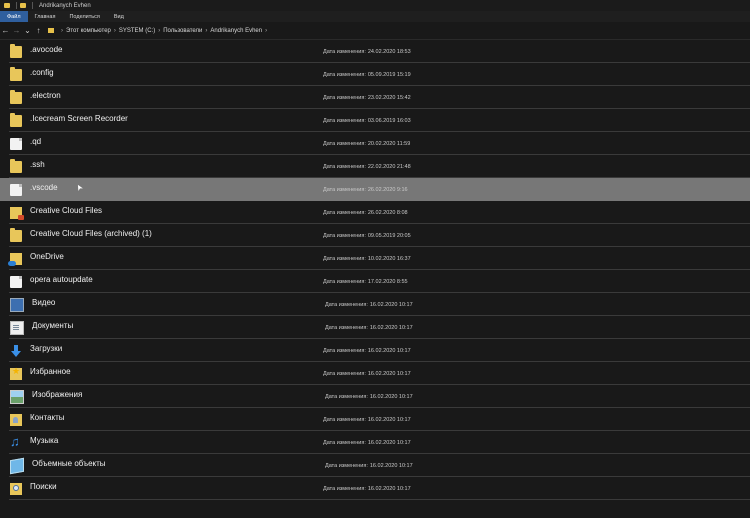 This screenshot has width=750, height=518. Describe the element at coordinates (44, 302) in the screenshot. I see `file-name: Видео` at that location.